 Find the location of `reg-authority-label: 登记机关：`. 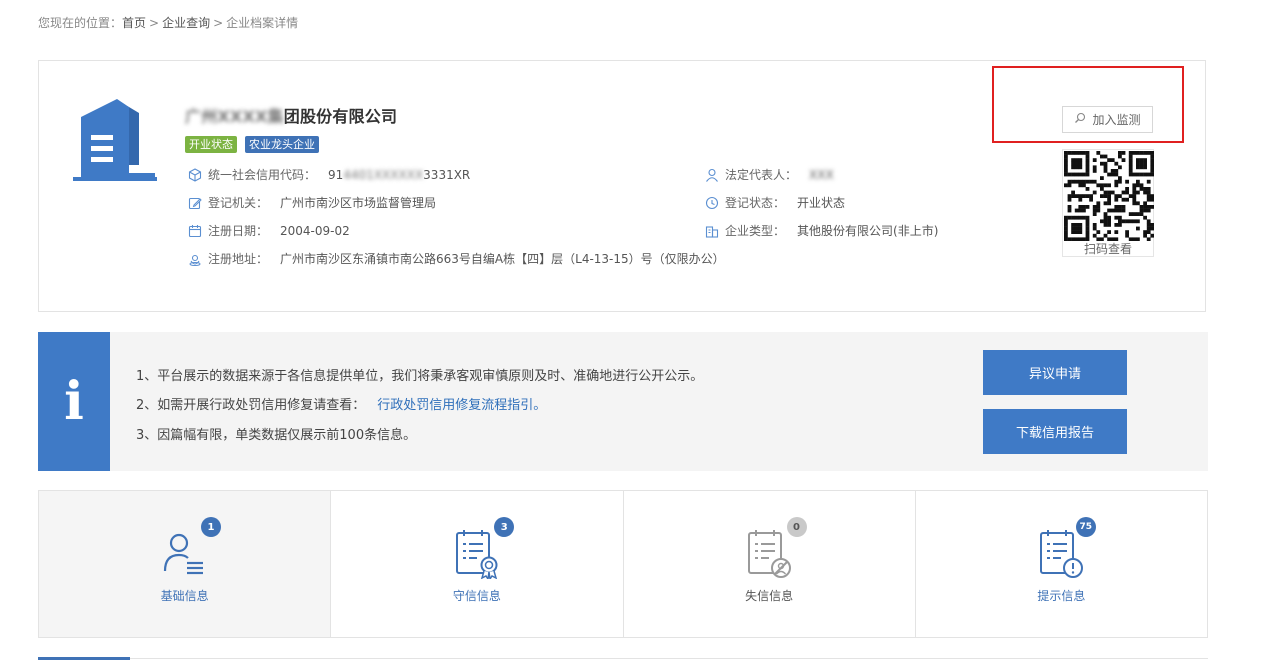

reg-authority-label: 登记机关： is located at coordinates (238, 203).